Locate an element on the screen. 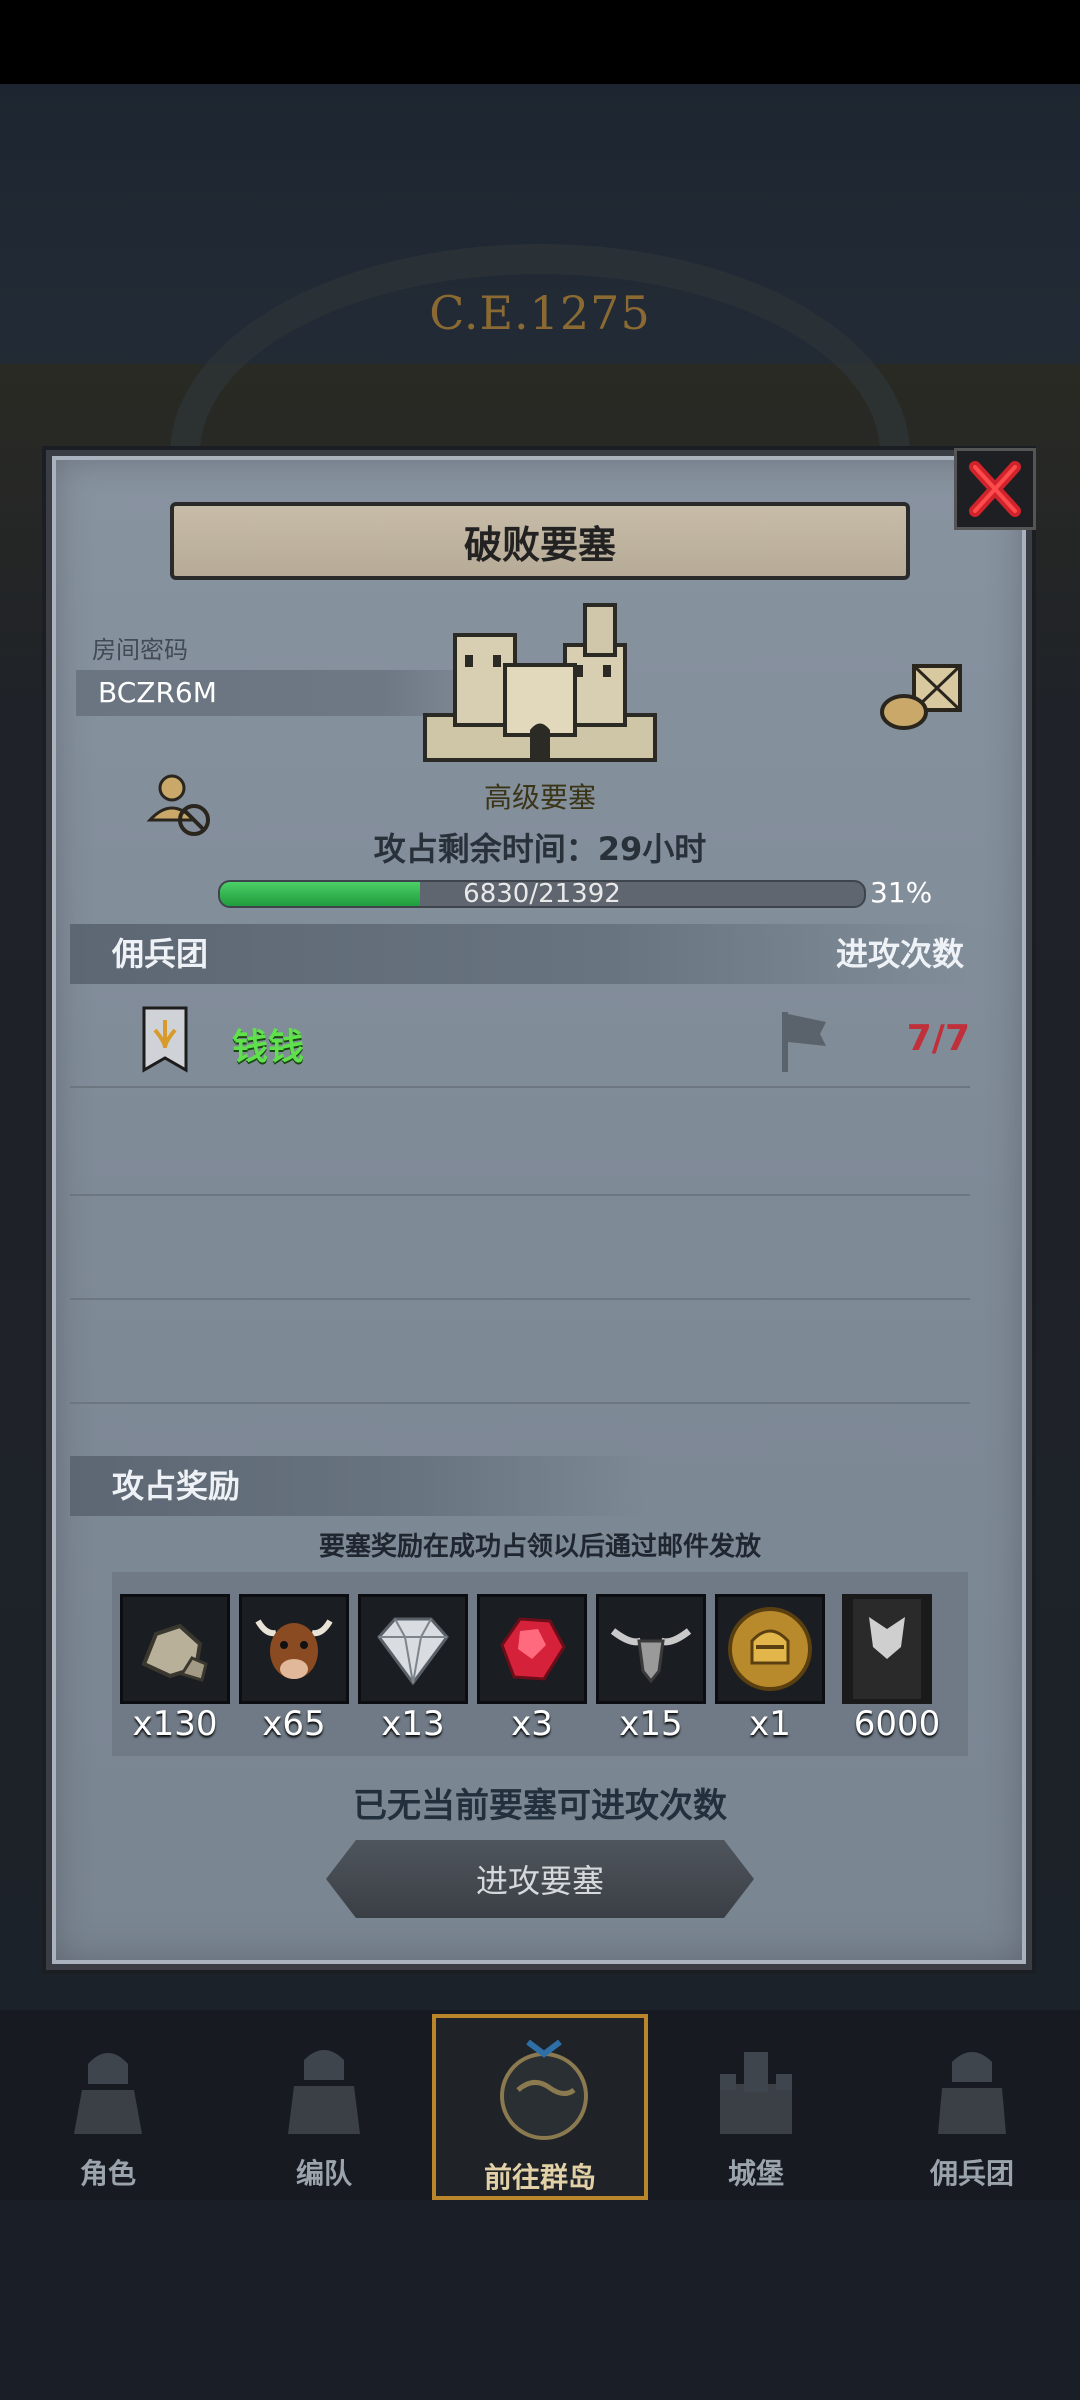 This screenshot has width=1080, height=2400. nav-item-castle: 城堡 is located at coordinates (756, 2107).